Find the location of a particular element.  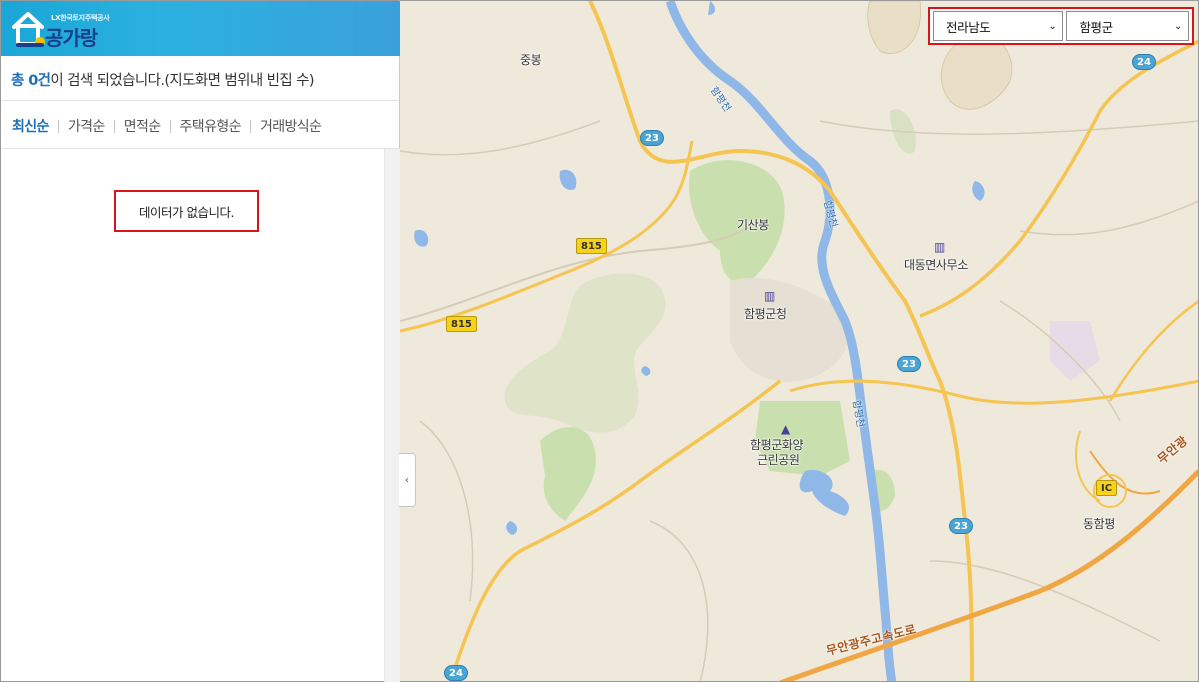

chevron-left-icon: ‹ is located at coordinates (407, 480).